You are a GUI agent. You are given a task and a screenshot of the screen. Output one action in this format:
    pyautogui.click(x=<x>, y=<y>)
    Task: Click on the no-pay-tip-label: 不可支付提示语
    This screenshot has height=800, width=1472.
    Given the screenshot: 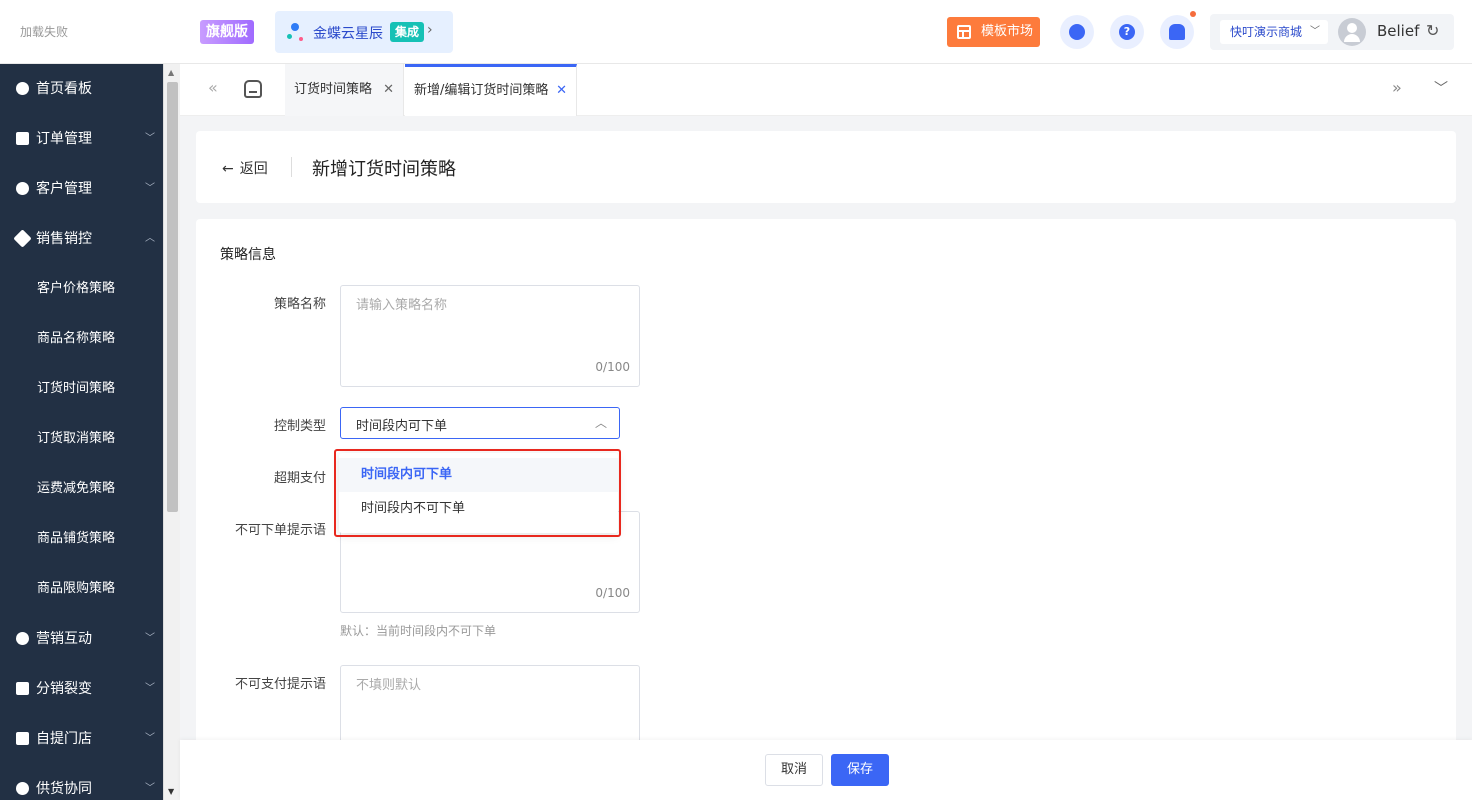 What is the action you would take?
    pyautogui.click(x=280, y=684)
    